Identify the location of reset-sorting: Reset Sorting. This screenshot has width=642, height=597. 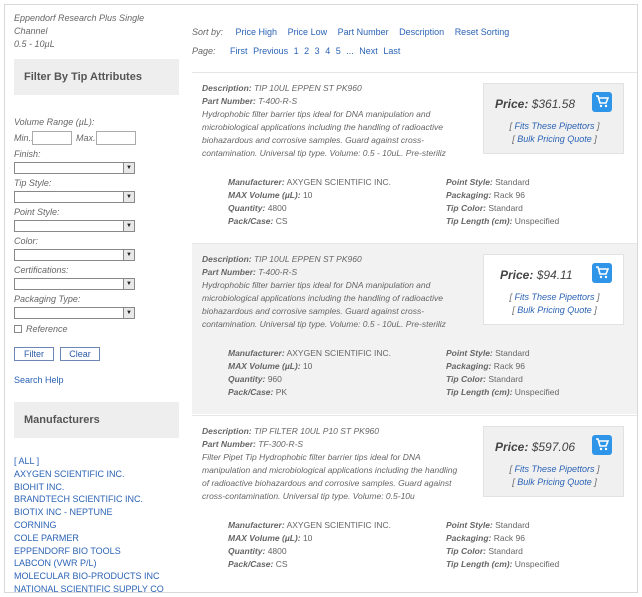
(482, 32).